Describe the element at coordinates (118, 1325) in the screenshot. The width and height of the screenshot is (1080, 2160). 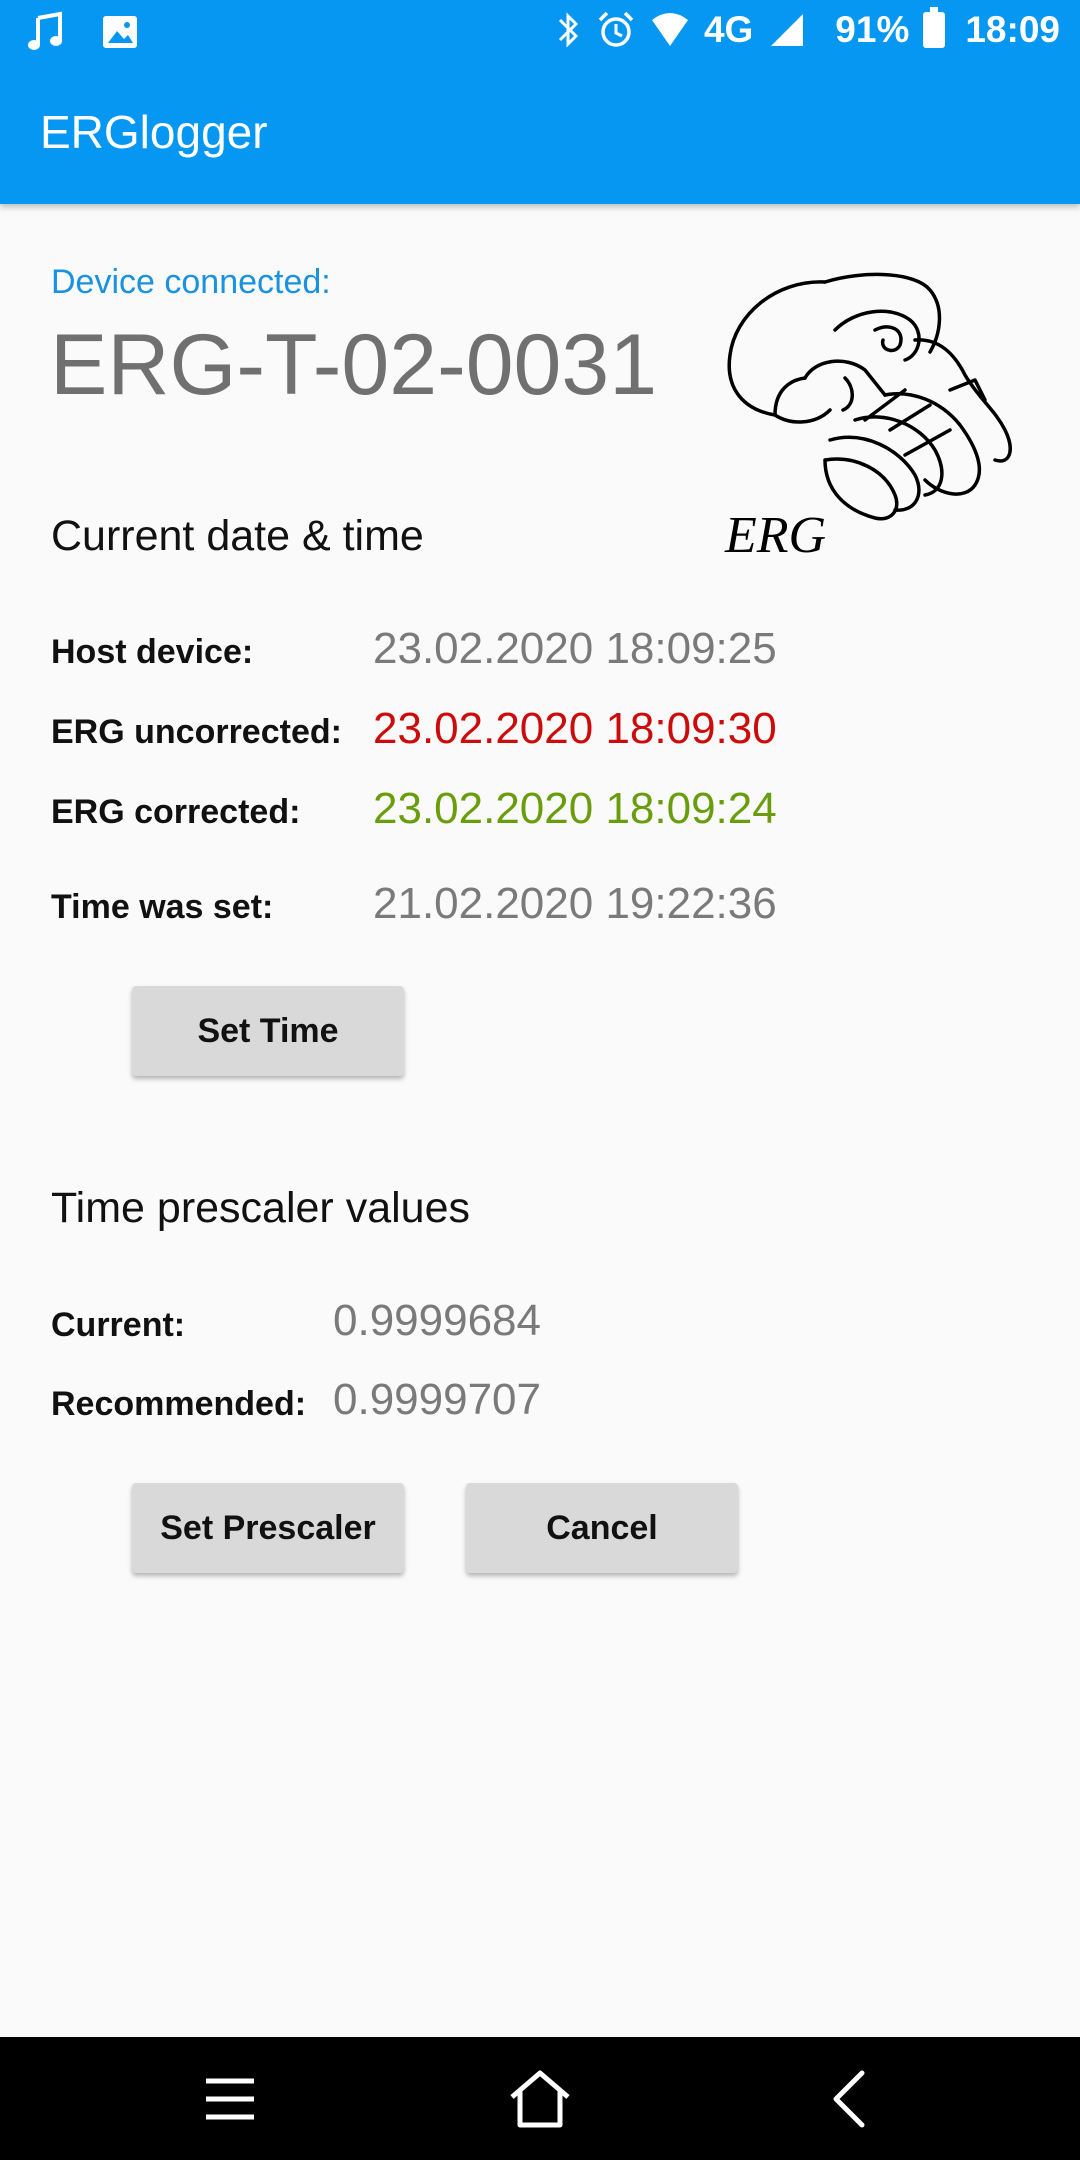
I see `prescaler-current-label: Current:` at that location.